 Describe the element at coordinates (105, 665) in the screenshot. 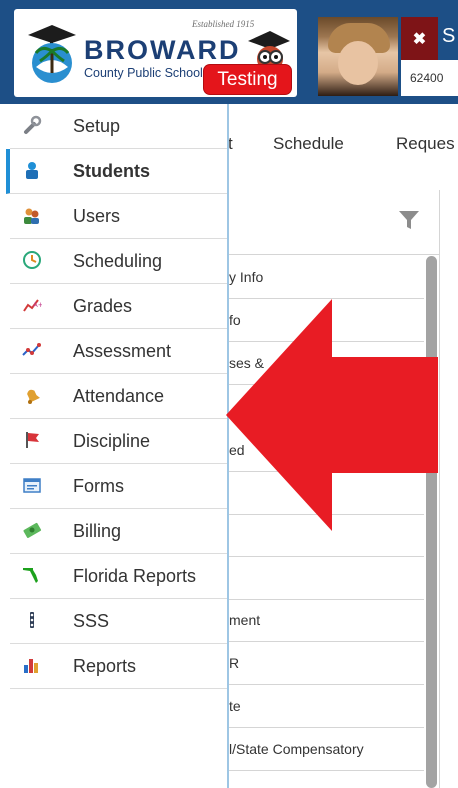

I see `menu-item-label: Reports` at that location.